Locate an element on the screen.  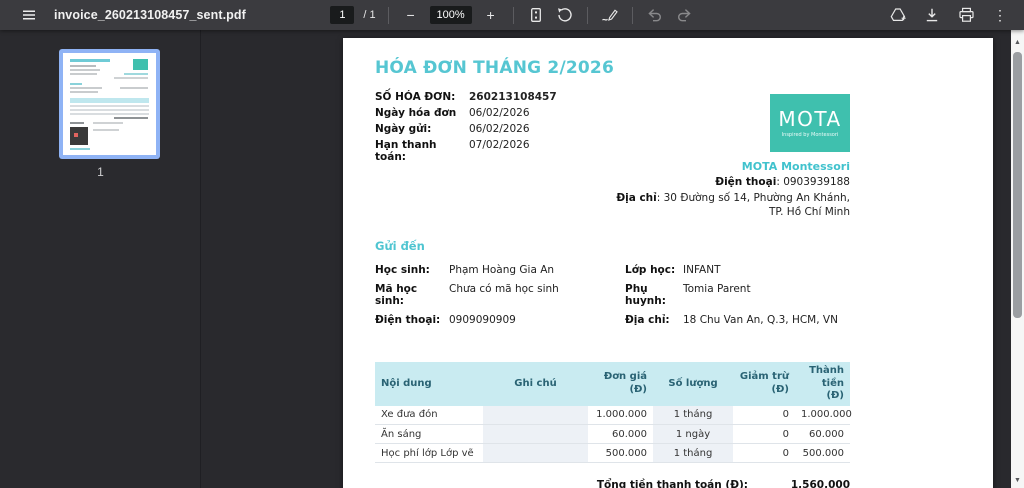
redo-icon is located at coordinates (684, 15).